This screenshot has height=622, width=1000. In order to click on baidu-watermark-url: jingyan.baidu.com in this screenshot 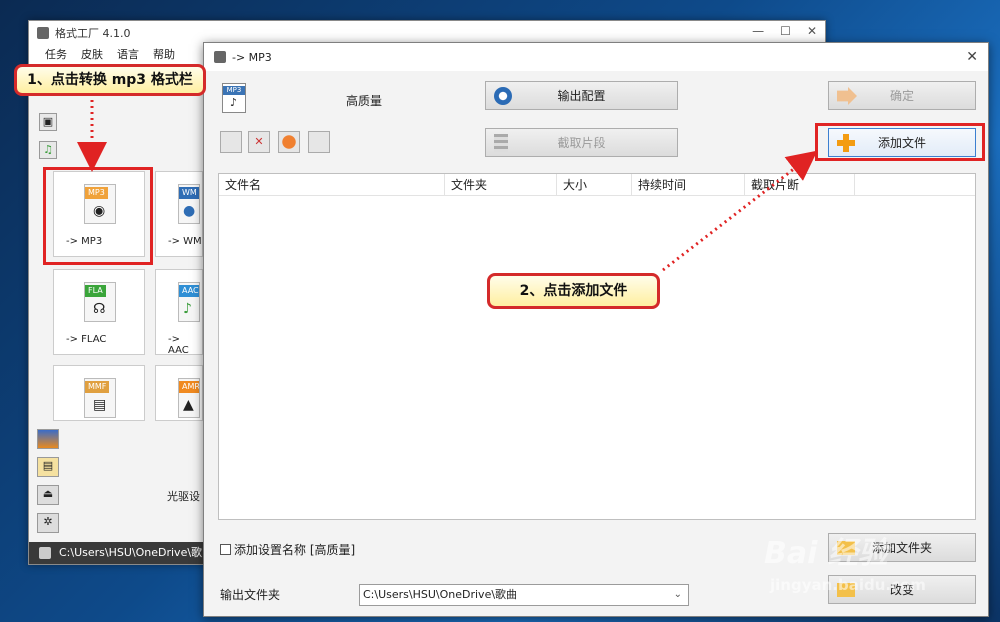, I will do `click(848, 585)`.